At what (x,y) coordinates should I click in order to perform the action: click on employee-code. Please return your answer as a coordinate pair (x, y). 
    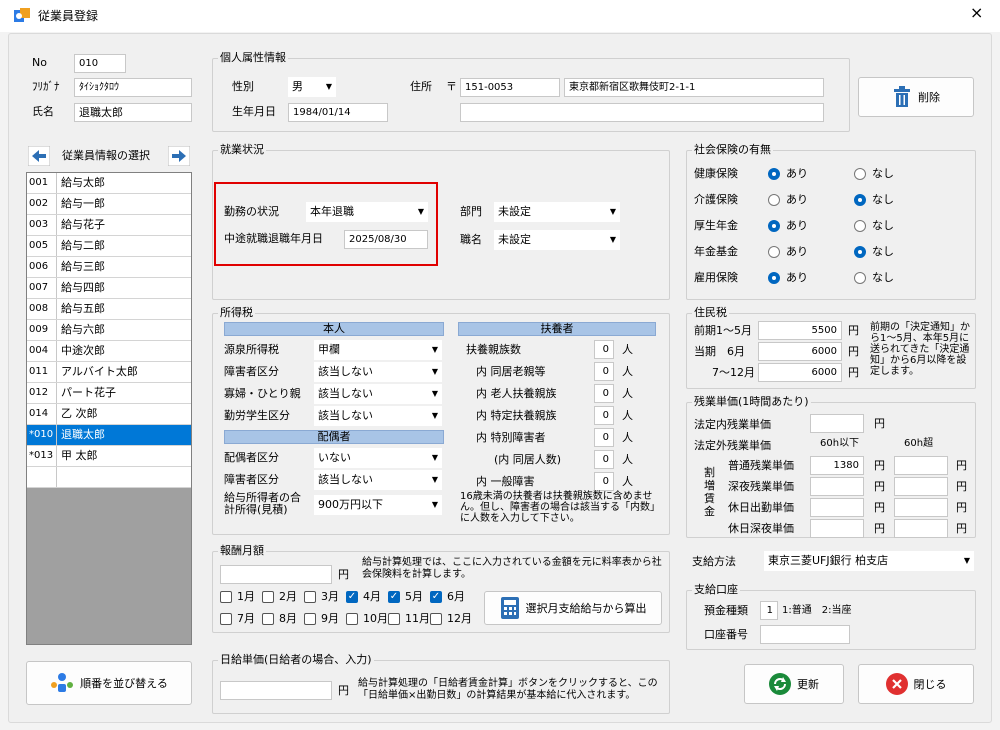
    Looking at the image, I should click on (42, 477).